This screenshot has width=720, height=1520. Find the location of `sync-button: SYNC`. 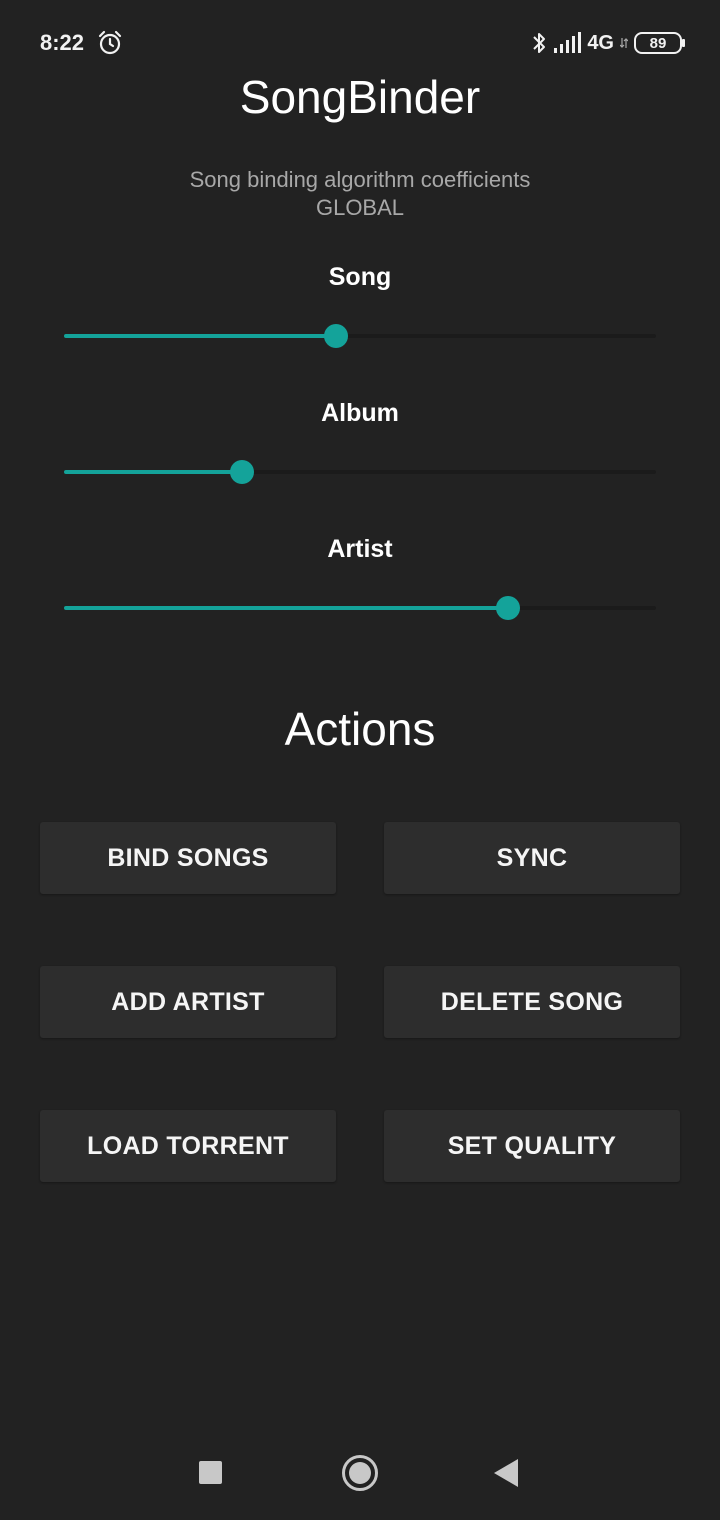

sync-button: SYNC is located at coordinates (532, 858).